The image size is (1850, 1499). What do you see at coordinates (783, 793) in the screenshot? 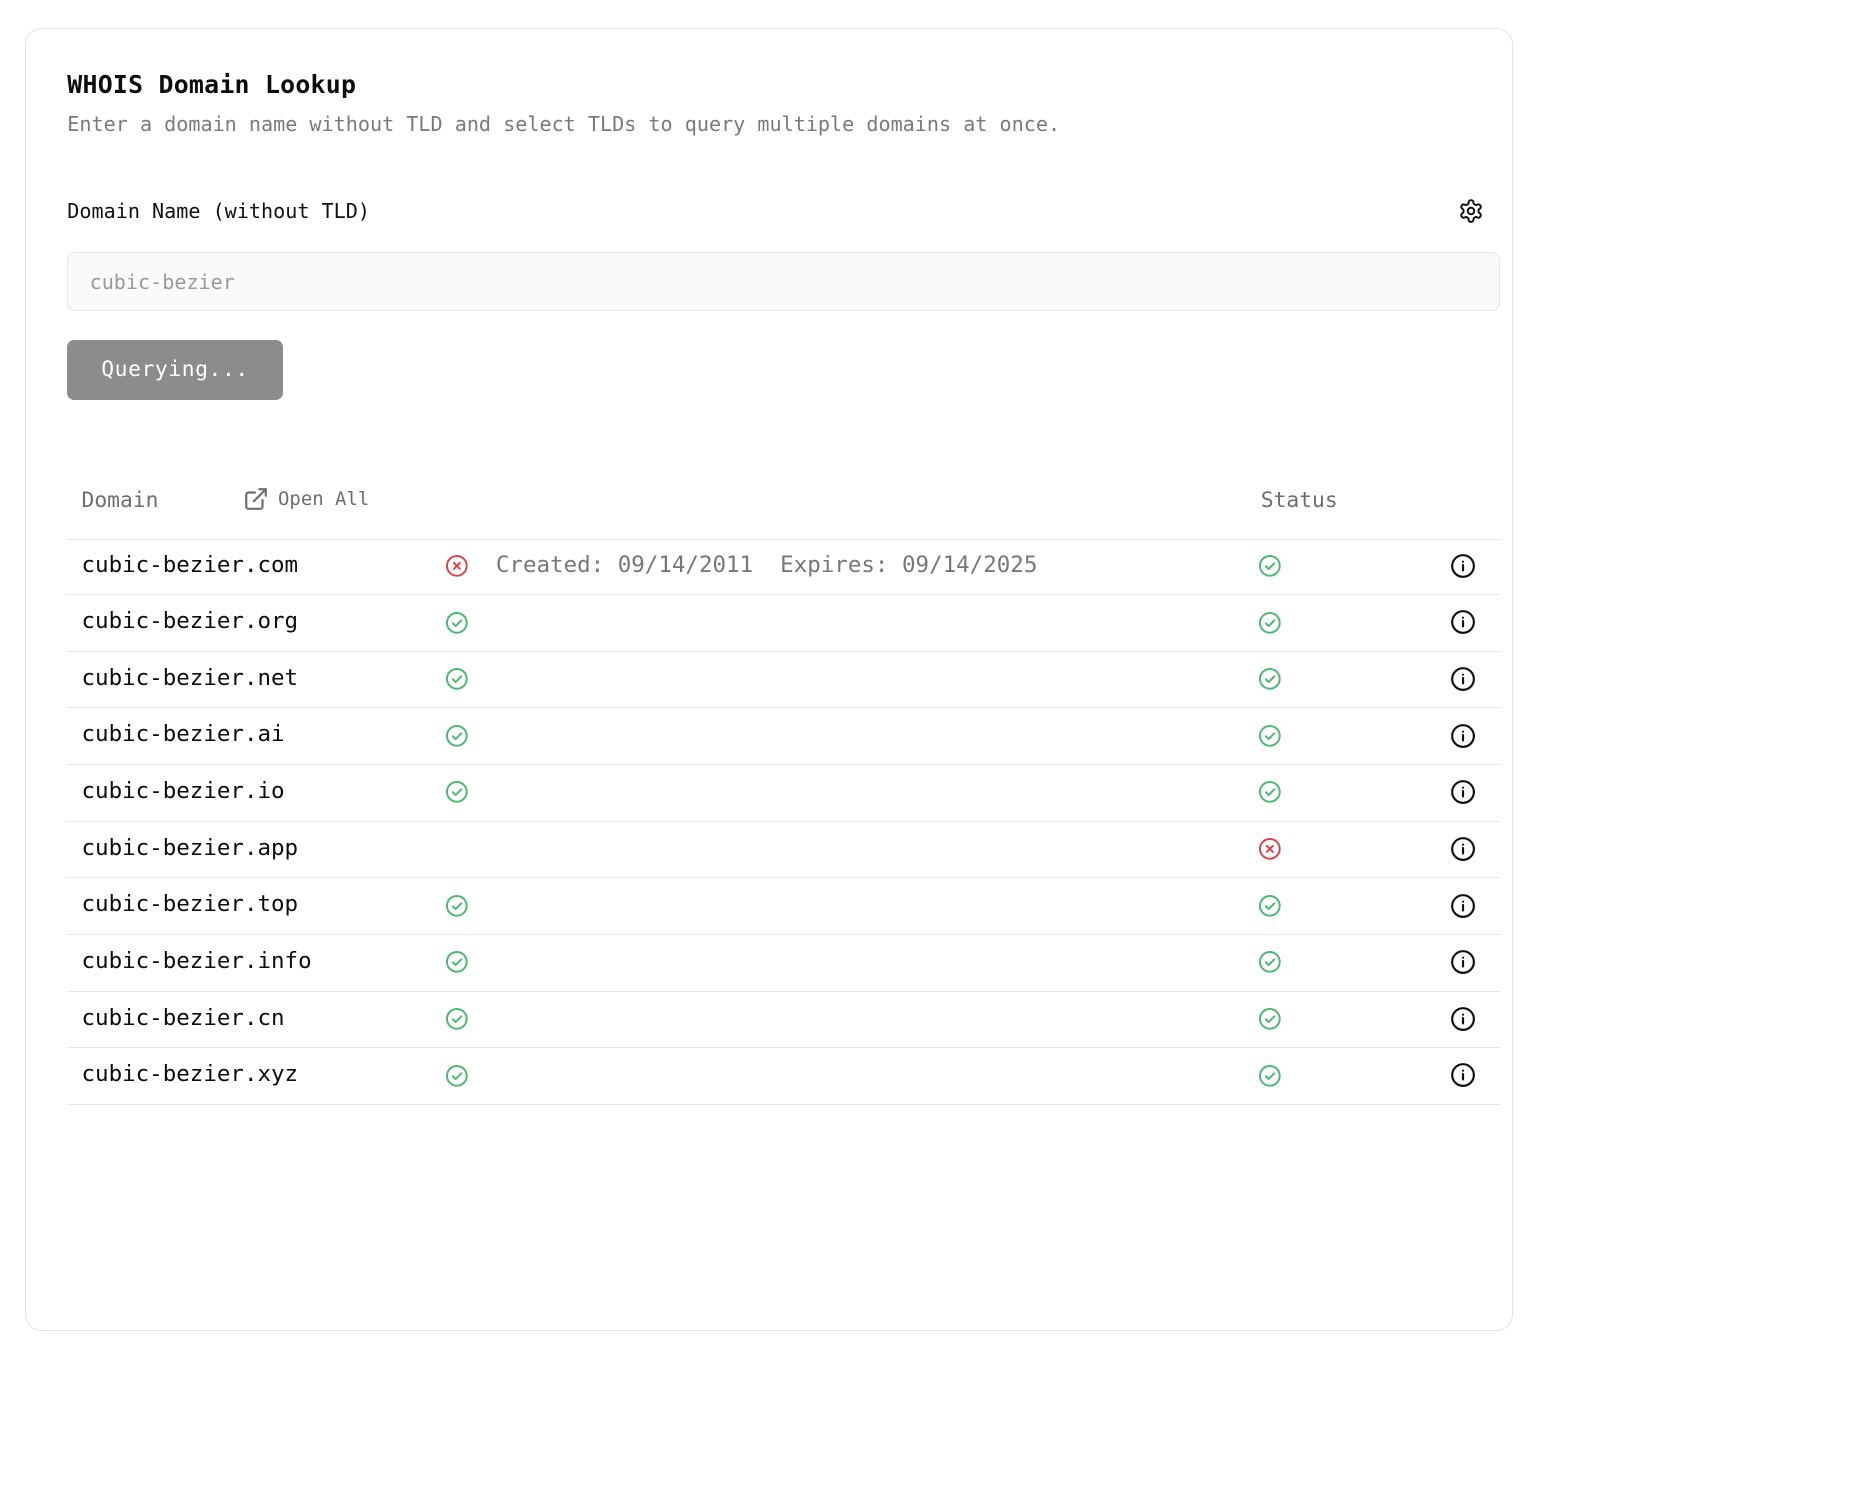
I see `table-row: cubic-bezier.io` at bounding box center [783, 793].